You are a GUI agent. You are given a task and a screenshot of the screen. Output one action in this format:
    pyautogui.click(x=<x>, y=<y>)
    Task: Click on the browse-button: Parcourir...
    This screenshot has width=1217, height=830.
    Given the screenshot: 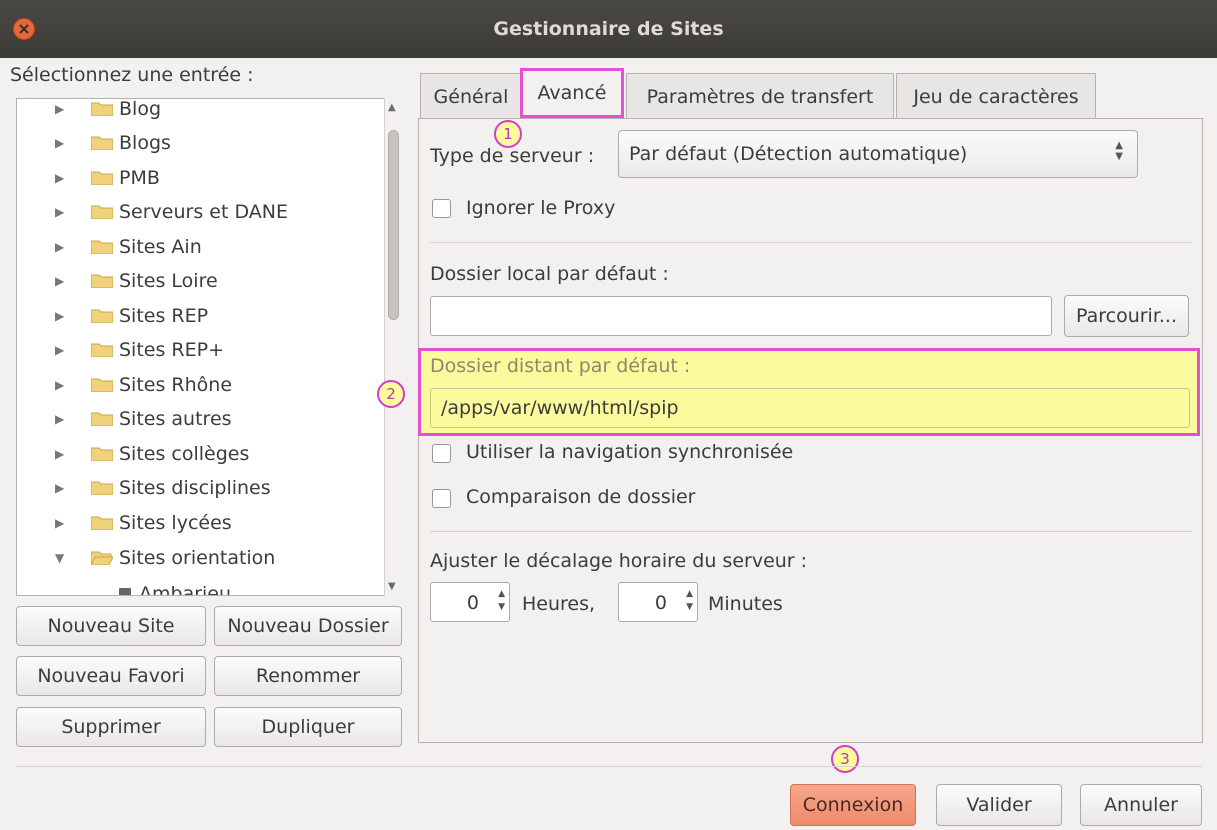 What is the action you would take?
    pyautogui.click(x=1126, y=316)
    